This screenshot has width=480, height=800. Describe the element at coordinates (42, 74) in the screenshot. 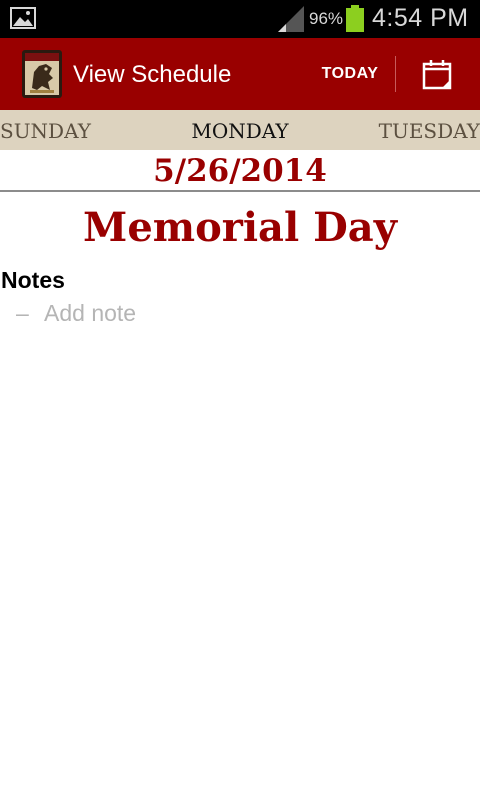

I see `app-logo-icon` at that location.